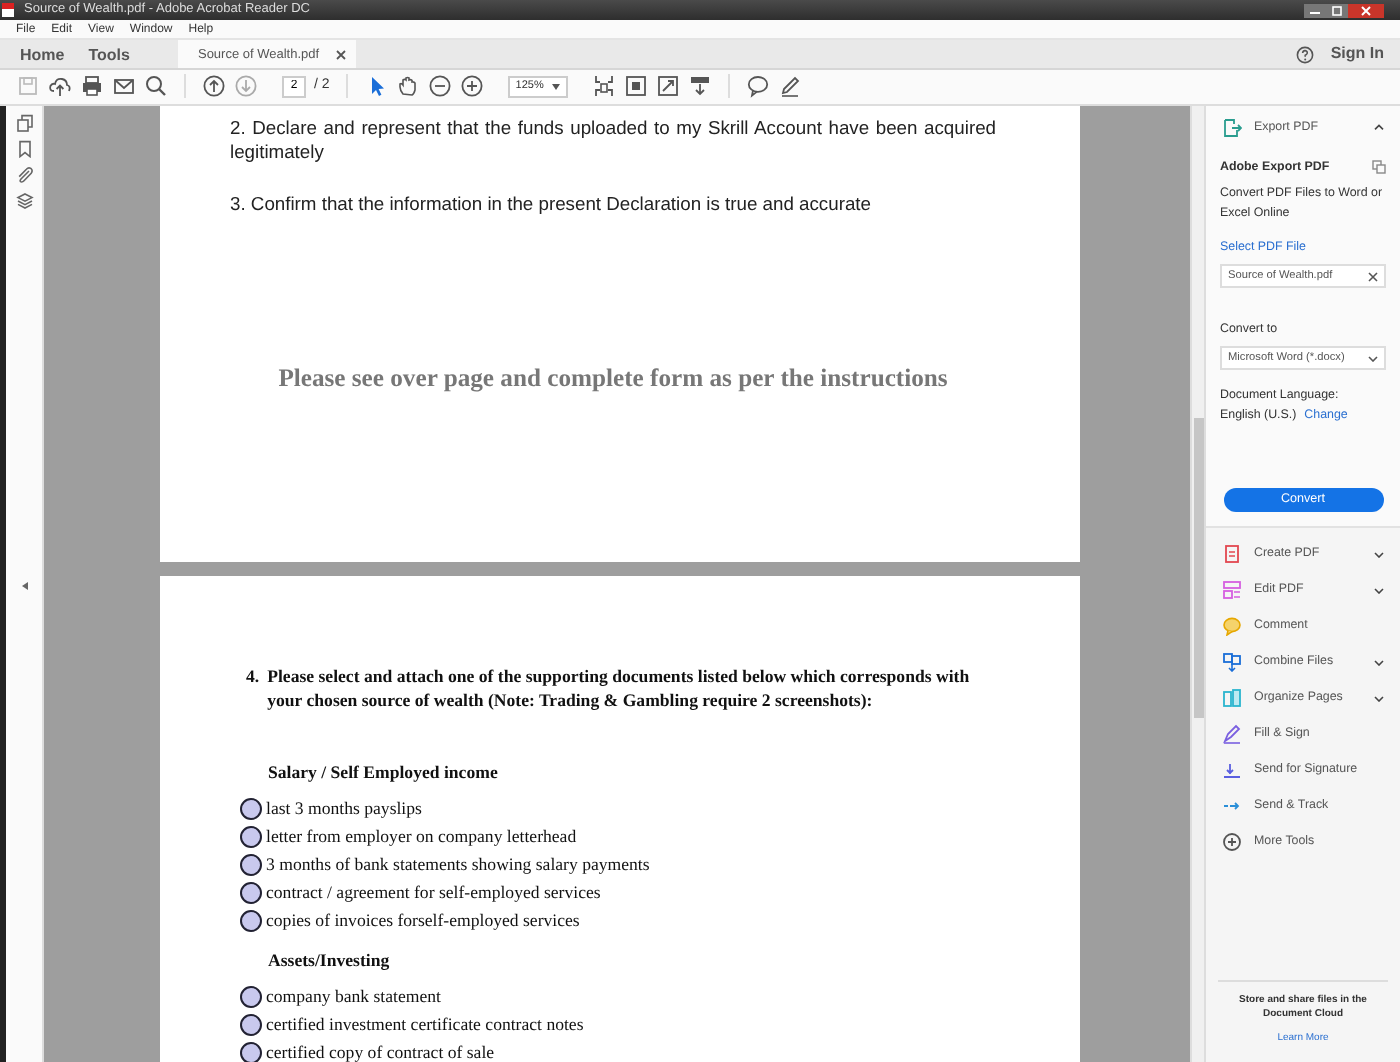 The image size is (1400, 1062). What do you see at coordinates (619, 687) in the screenshot?
I see `question-text: Please select and attach one of the supporting documents listed below which corresponds with your chosen source of wealth (Note: Trading & Gambling require 2 screenshots):` at bounding box center [619, 687].